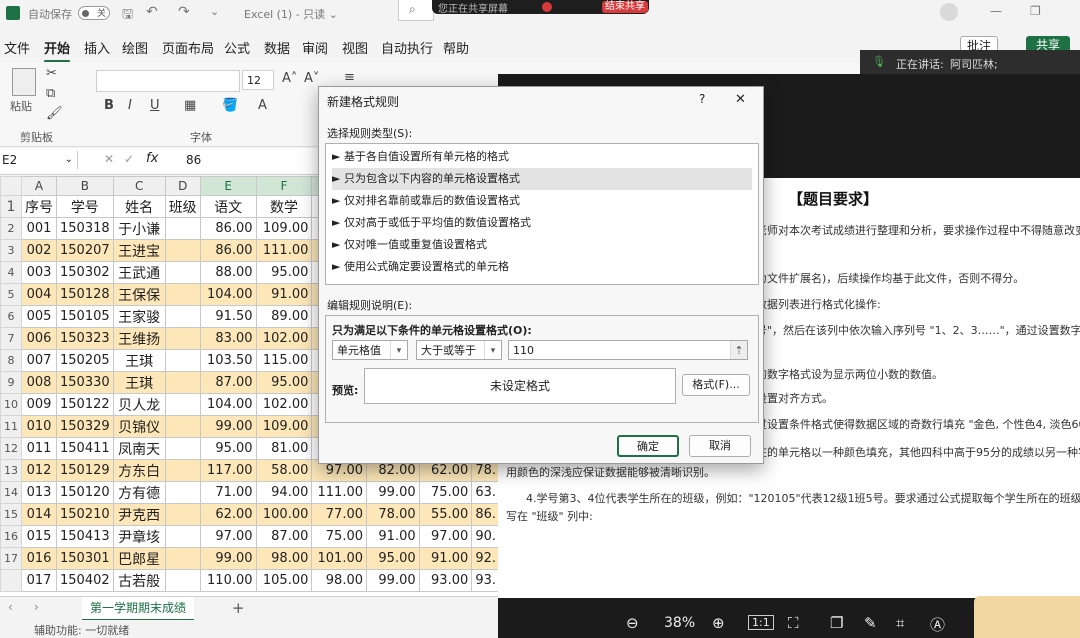  I want to click on cell: 92., so click(485, 558).